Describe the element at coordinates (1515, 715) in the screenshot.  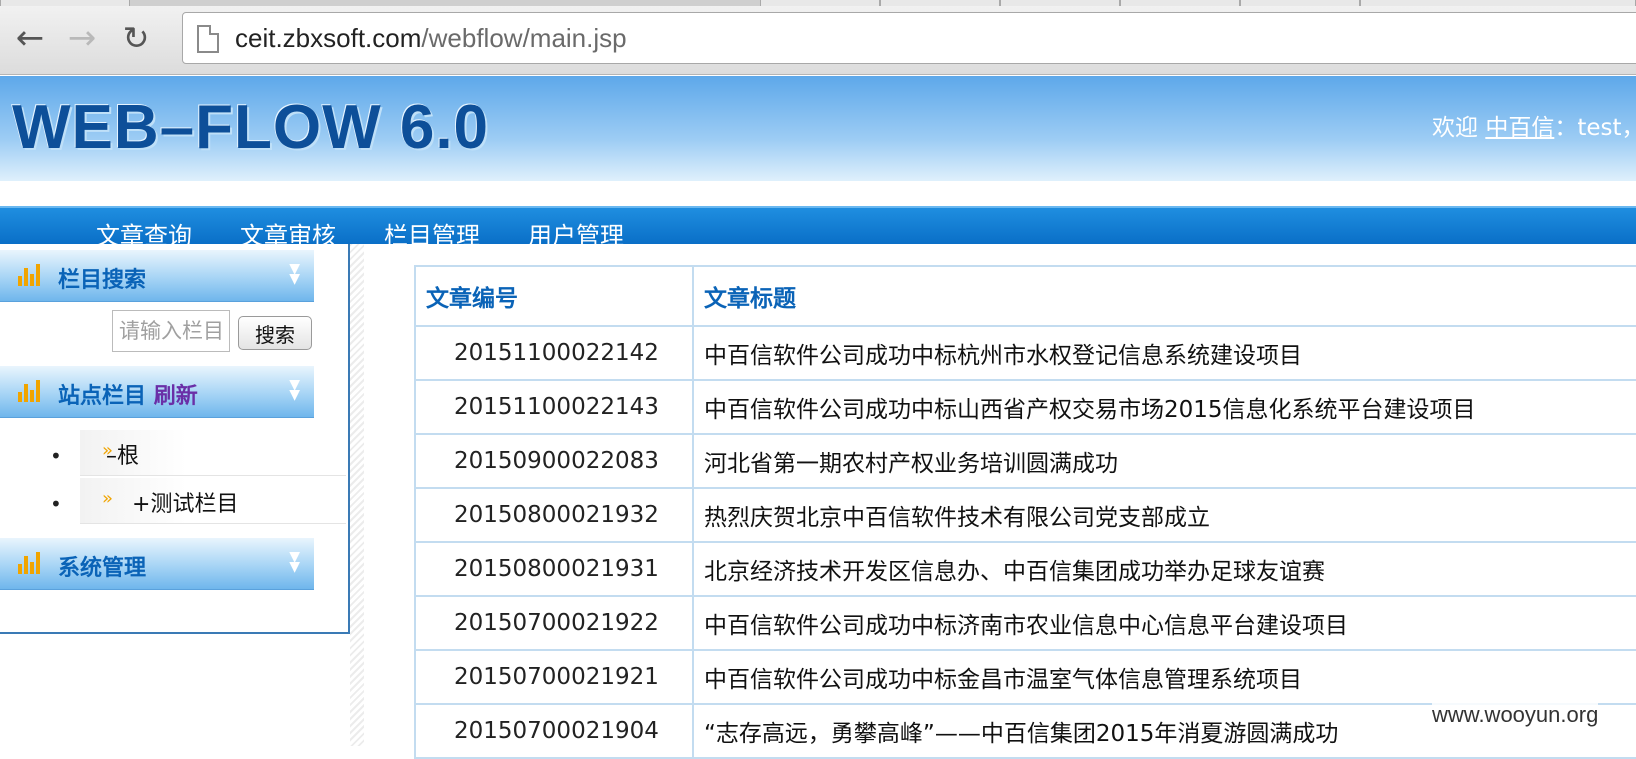
I see `watermark: www.wooyun.org` at that location.